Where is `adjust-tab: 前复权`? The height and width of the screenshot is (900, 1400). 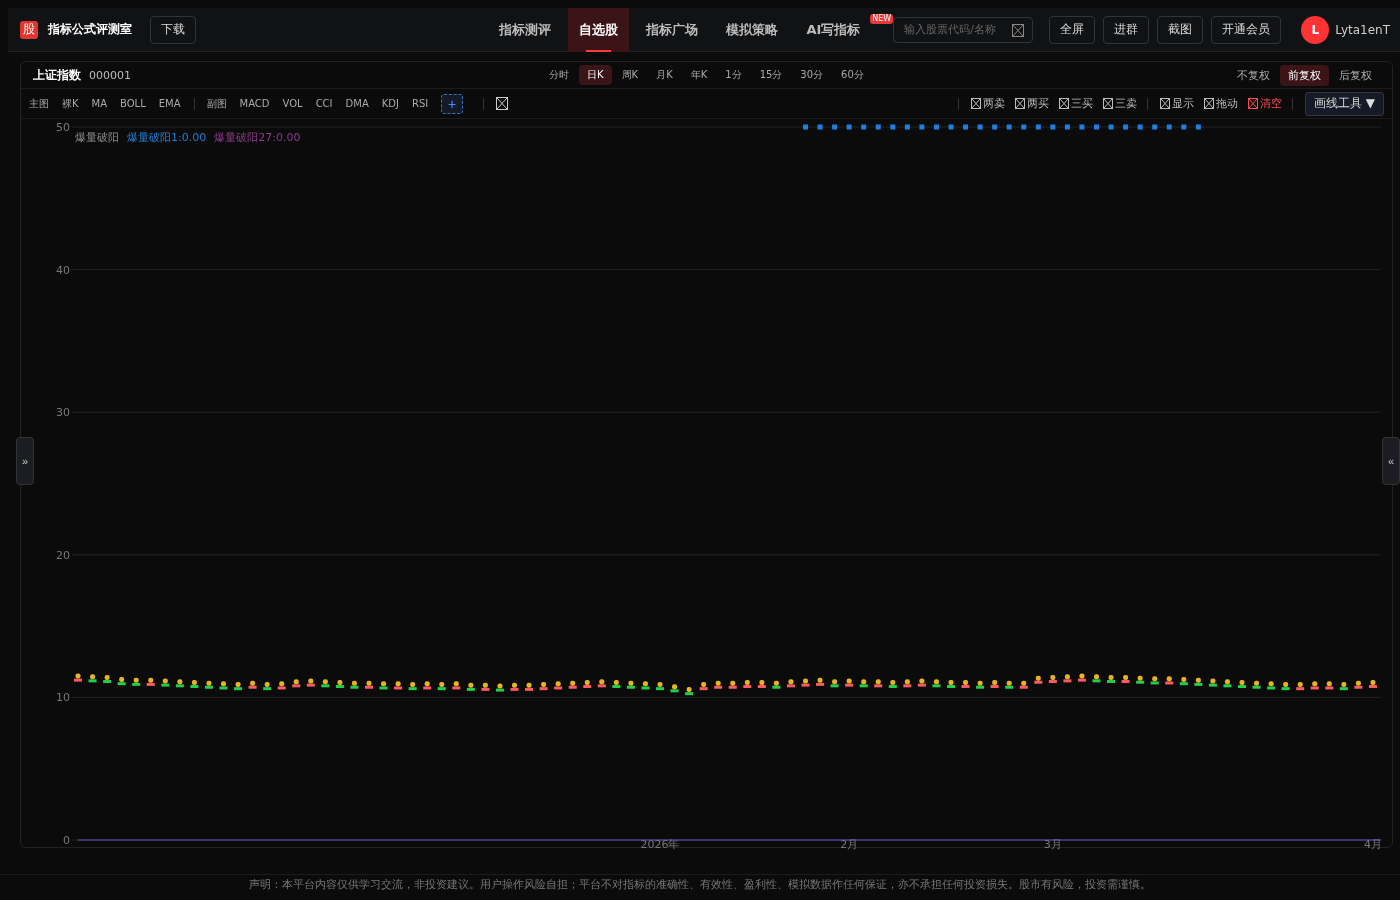
adjust-tab: 前复权 is located at coordinates (1304, 75).